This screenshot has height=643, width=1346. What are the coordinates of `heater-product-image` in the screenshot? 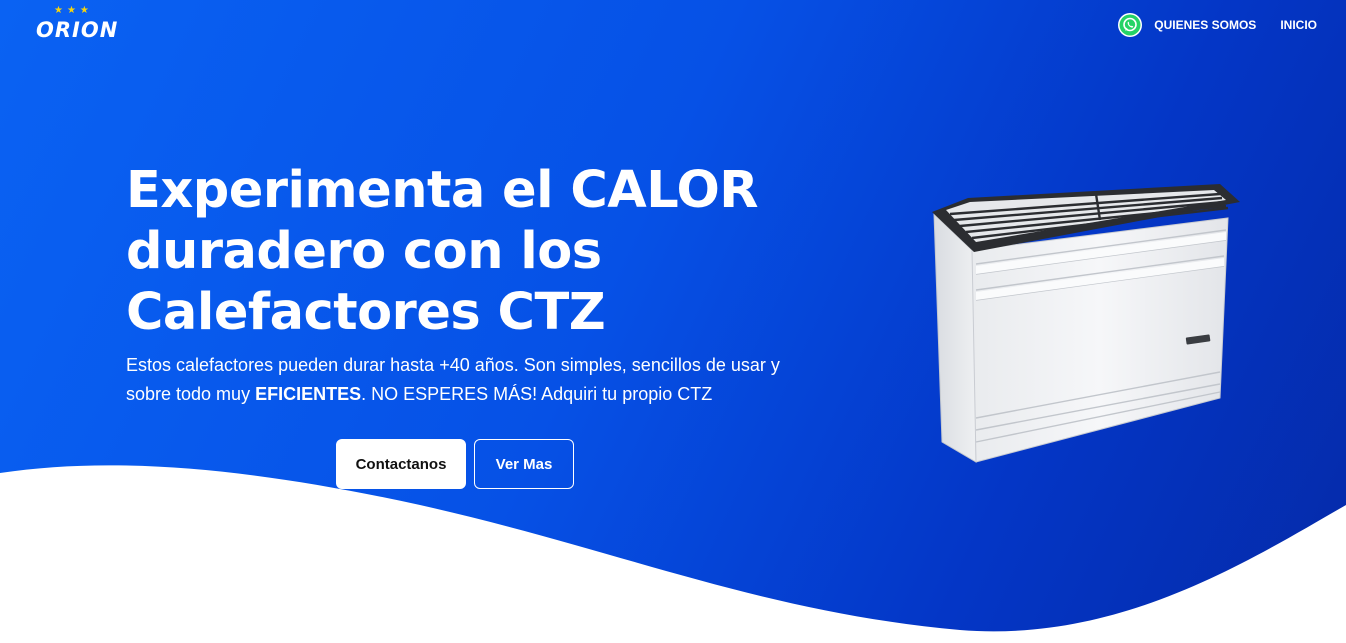 It's located at (1086, 323).